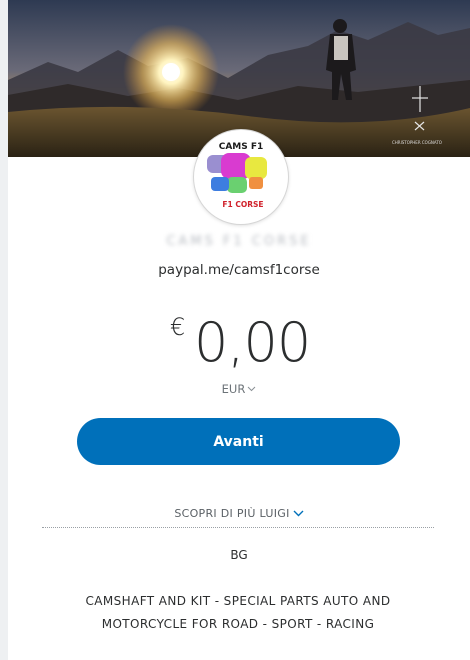 The image size is (470, 660). What do you see at coordinates (178, 327) in the screenshot?
I see `currency-symbol: €` at bounding box center [178, 327].